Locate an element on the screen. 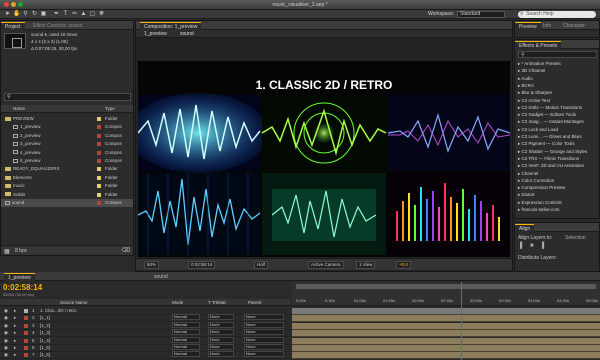 The height and width of the screenshot is (360, 600). col-parent: Parent is located at coordinates (254, 302).